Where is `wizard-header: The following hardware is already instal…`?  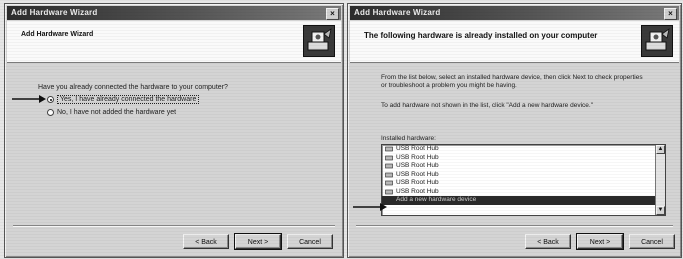 wizard-header: The following hardware is already instal… is located at coordinates (514, 42).